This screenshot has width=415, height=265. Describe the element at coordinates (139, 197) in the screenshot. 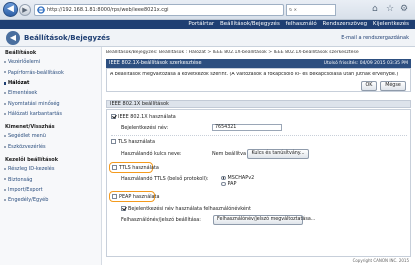

I see `peap-label: PEAP használata` at that location.